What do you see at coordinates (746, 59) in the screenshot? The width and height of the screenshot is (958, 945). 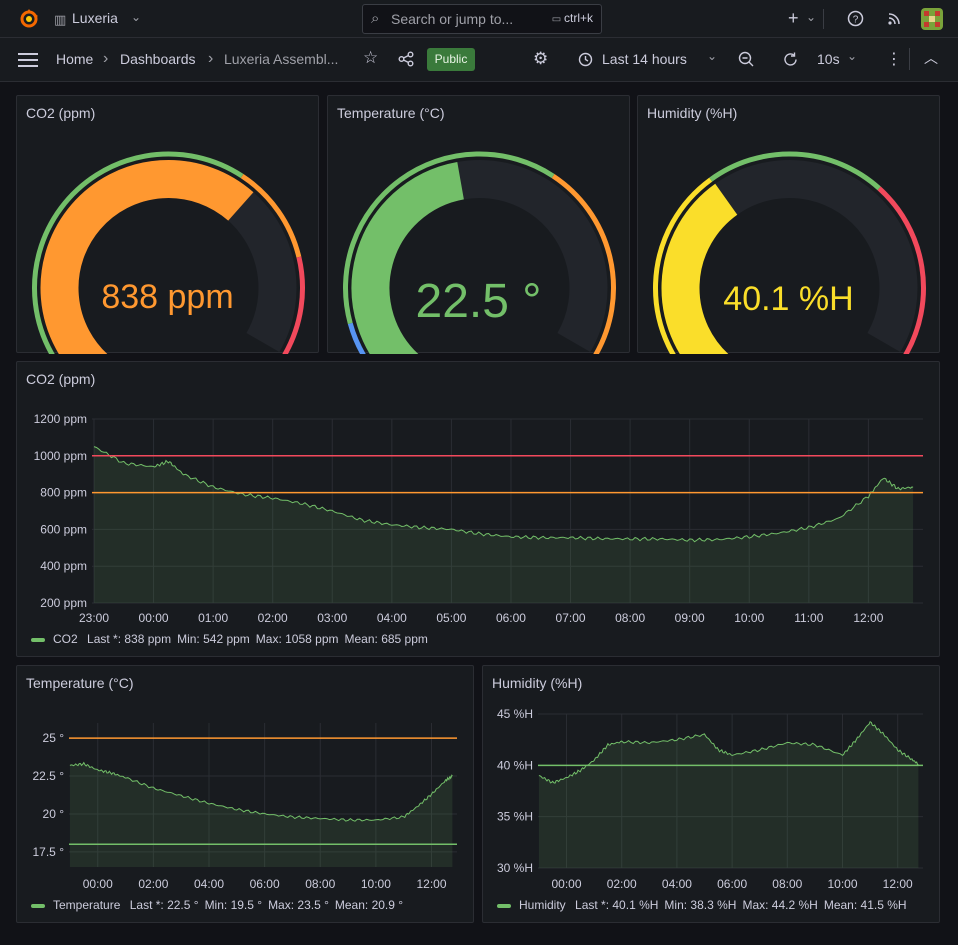 I see `zoom-out-icon` at bounding box center [746, 59].